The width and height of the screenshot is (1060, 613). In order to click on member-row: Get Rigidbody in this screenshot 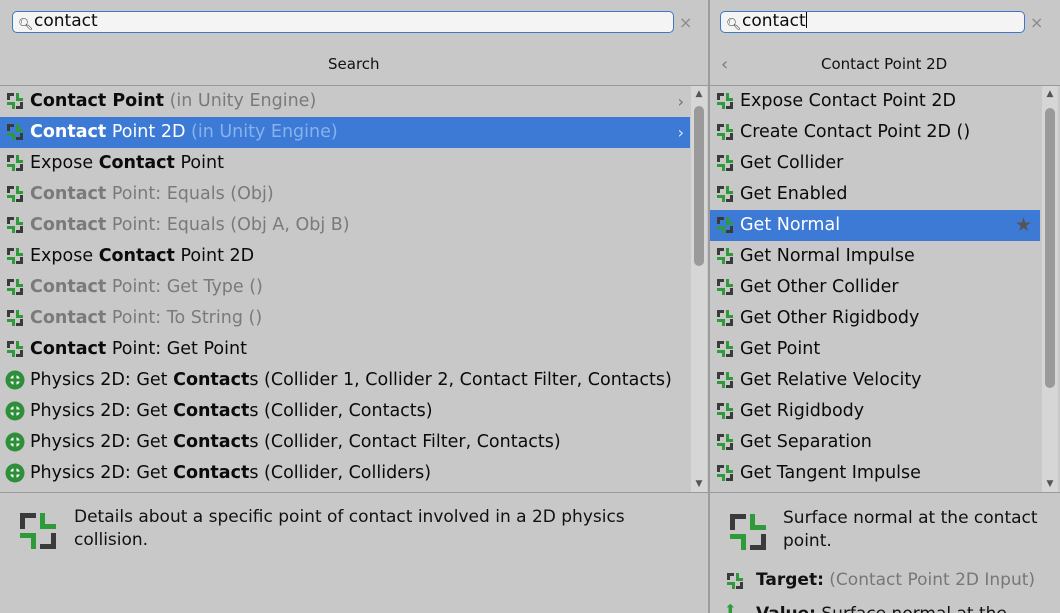, I will do `click(875, 411)`.